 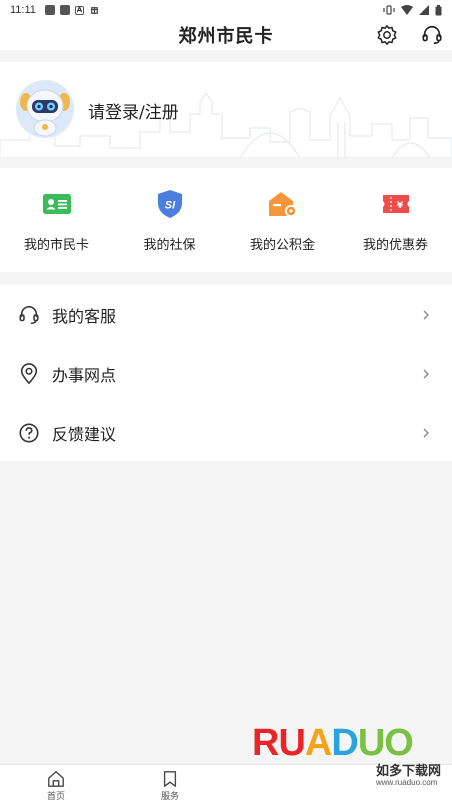 I want to click on watermark-url: www.ruaduo.com, so click(x=407, y=782).